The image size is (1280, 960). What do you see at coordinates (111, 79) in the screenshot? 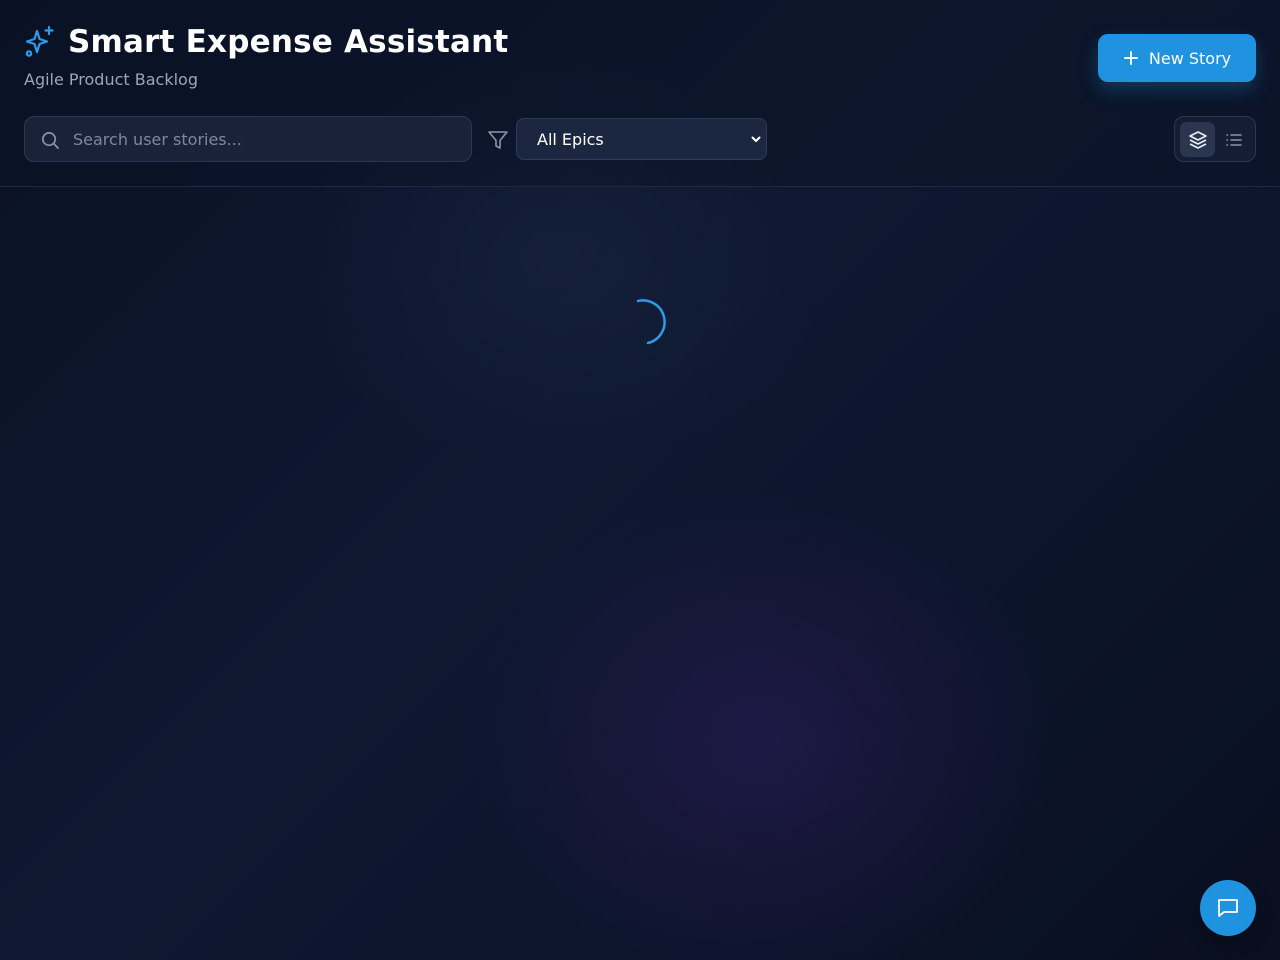
I see `page-subtitle: Agile Product Backlog` at bounding box center [111, 79].